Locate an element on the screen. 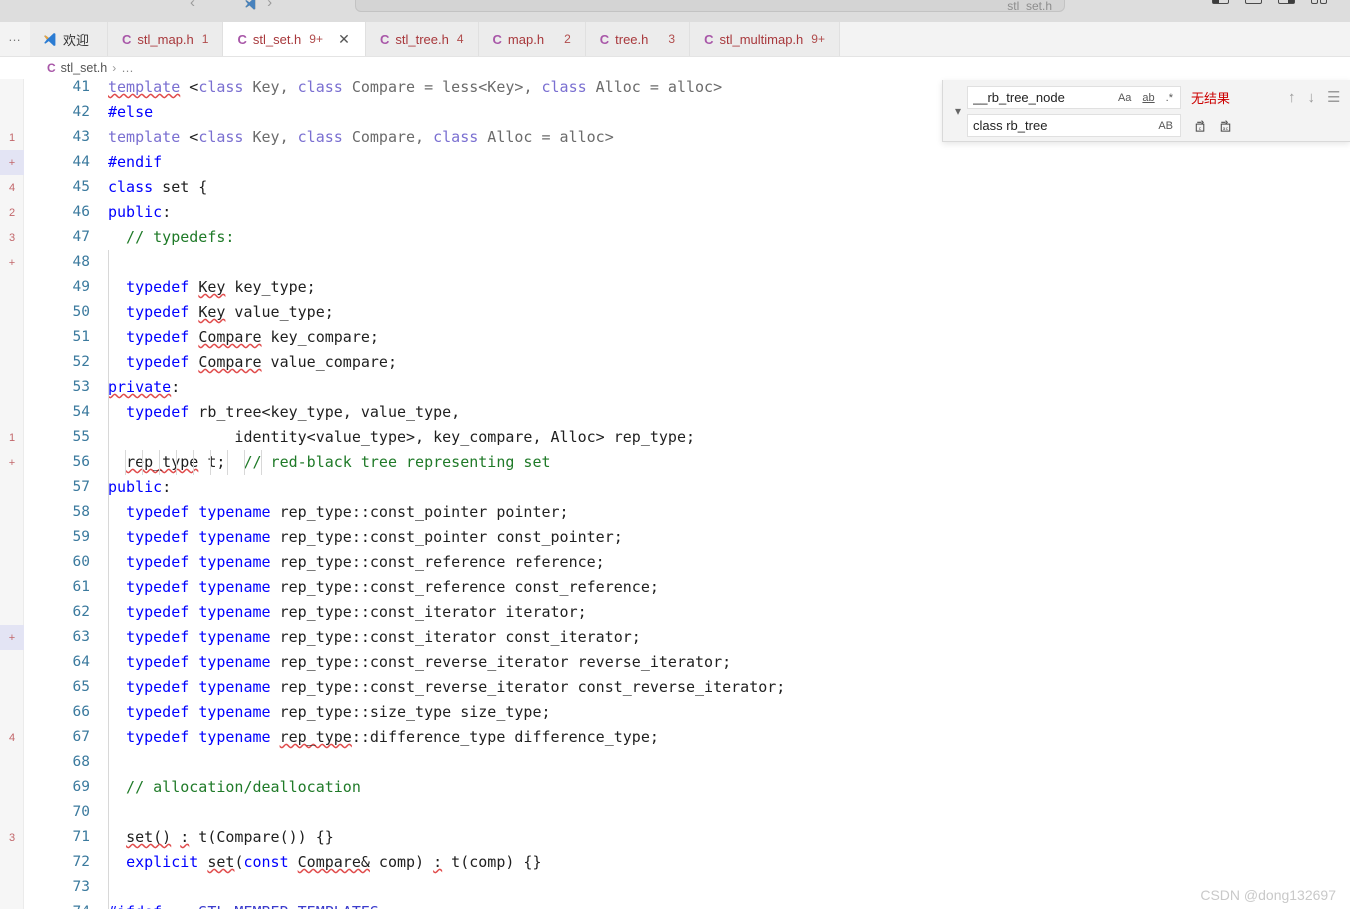  code-line: 70 is located at coordinates (687, 812).